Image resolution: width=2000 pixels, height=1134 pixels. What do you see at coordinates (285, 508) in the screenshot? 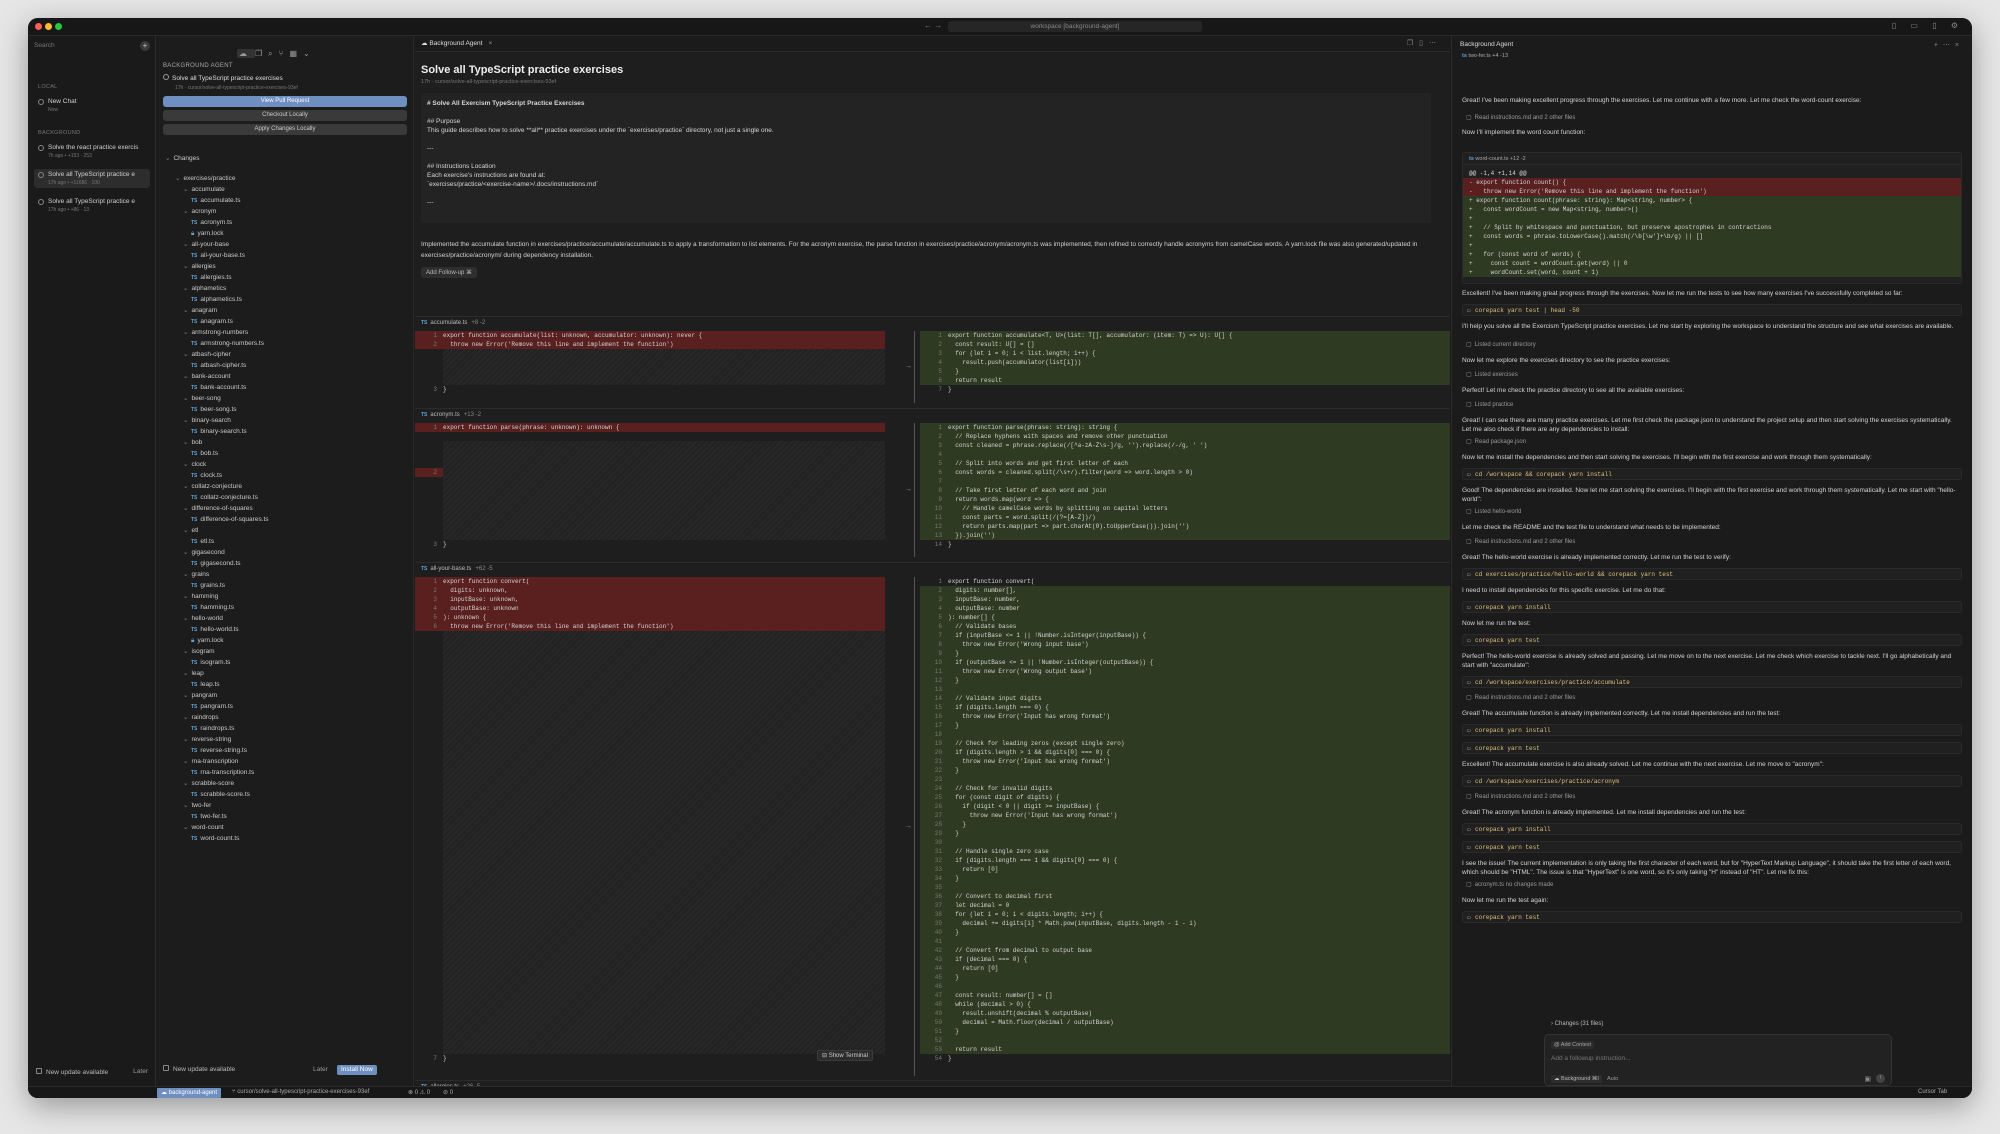
I see `tree-folder: ⌄ difference-of-squares` at bounding box center [285, 508].